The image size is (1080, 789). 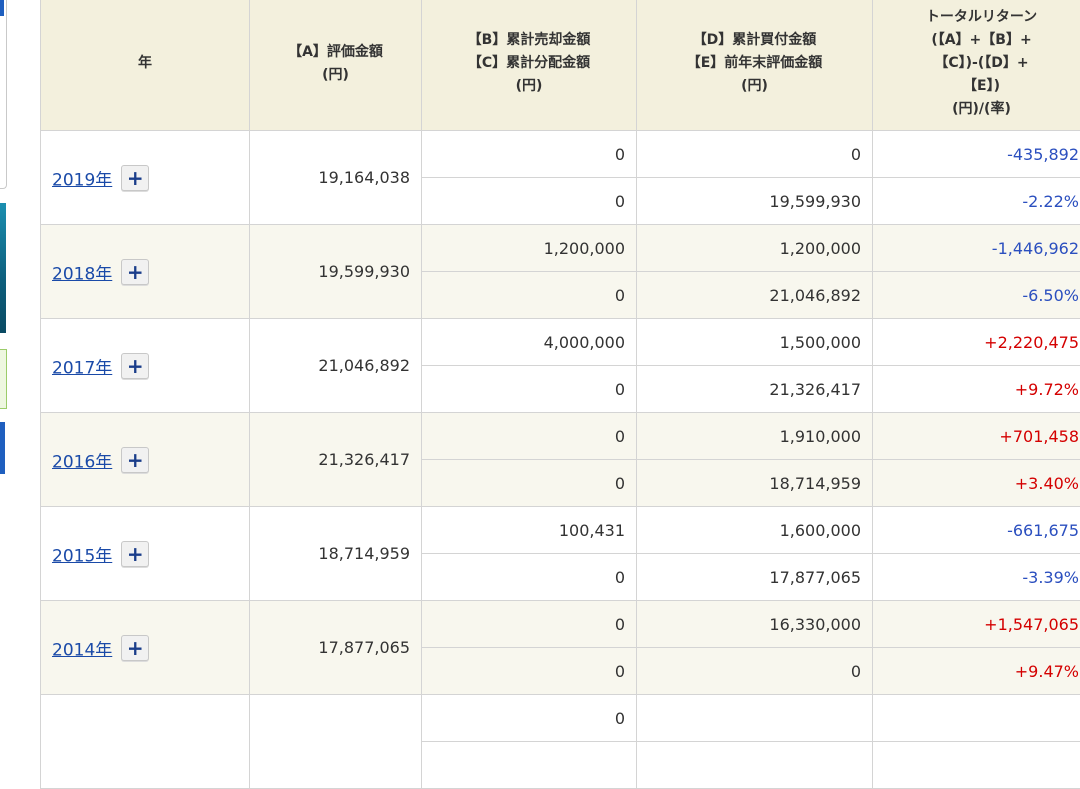 I want to click on adjacent-banner-edge, so click(x=3, y=268).